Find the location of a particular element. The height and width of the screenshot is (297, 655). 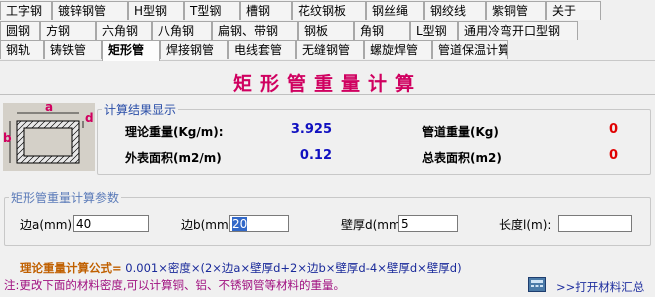

tab-row2-8: L型钢 is located at coordinates (434, 30).